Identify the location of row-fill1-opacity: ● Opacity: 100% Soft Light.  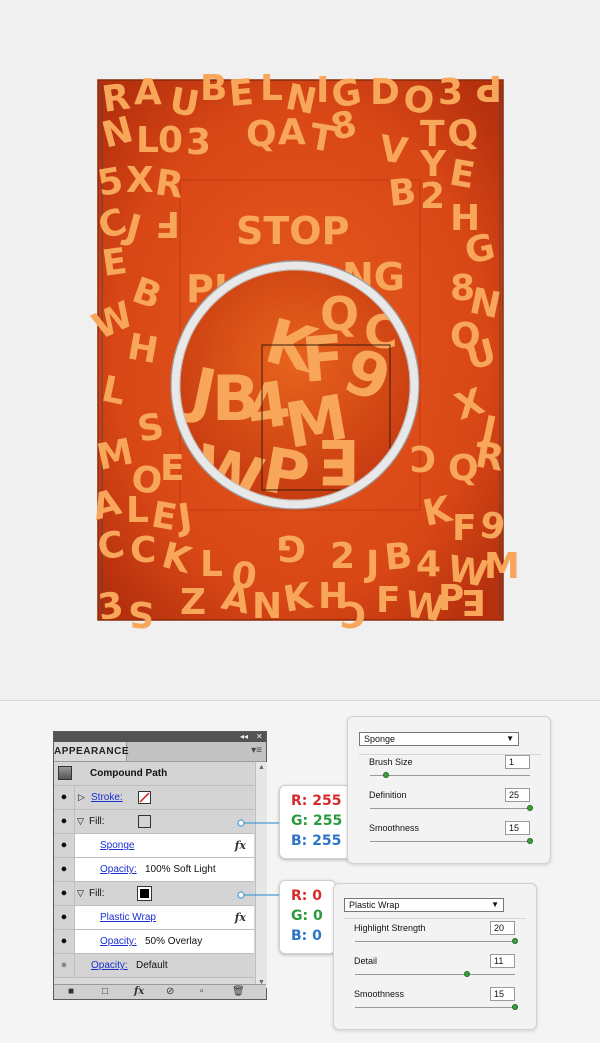
(154, 870).